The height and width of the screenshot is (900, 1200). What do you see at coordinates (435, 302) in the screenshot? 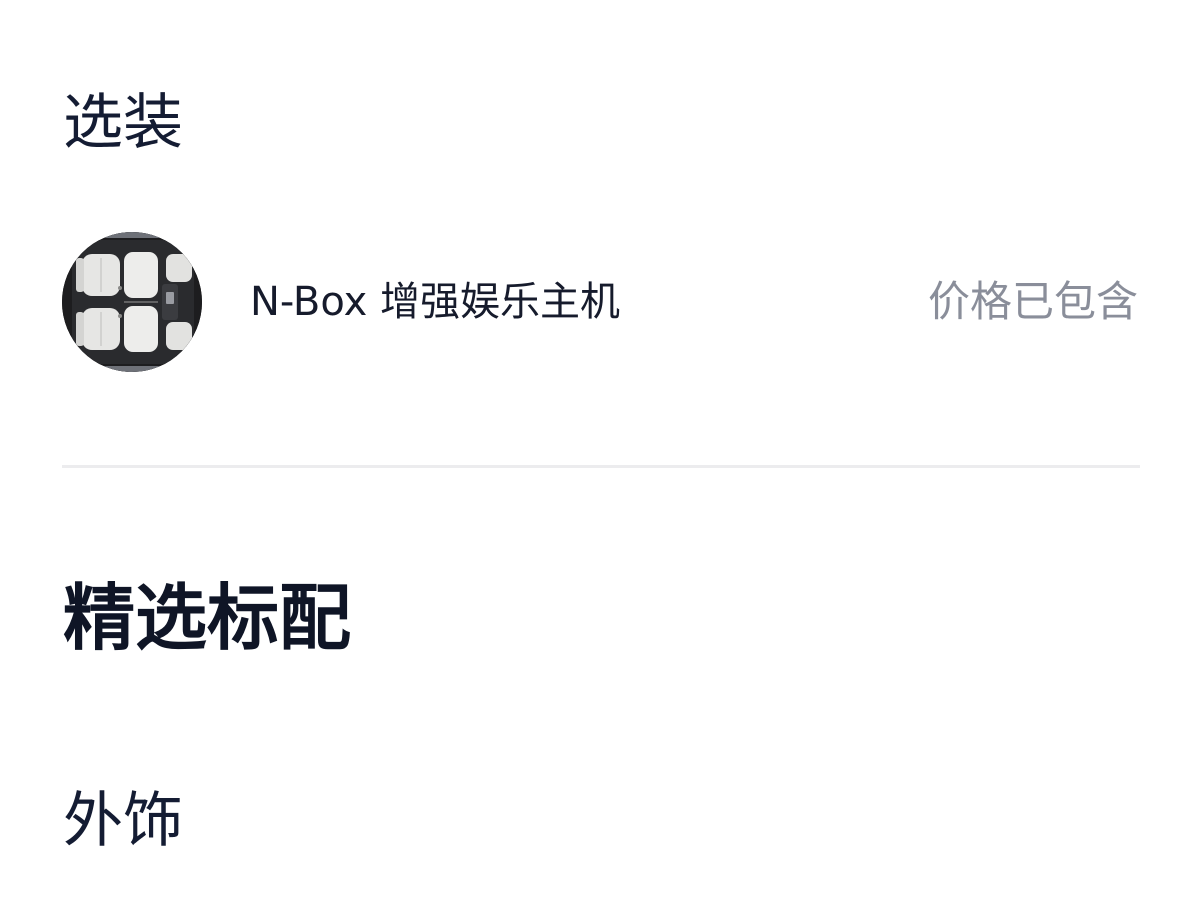
I see `option-name: N-Box 增强娱乐主机` at bounding box center [435, 302].